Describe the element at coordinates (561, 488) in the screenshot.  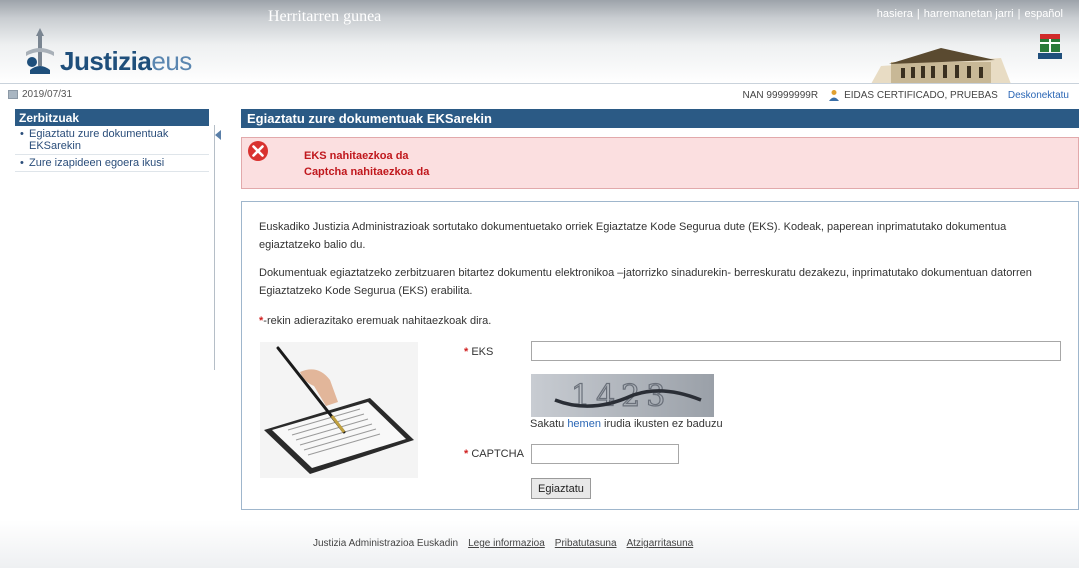
I see `verify-submit-button: Egiaztatu` at that location.